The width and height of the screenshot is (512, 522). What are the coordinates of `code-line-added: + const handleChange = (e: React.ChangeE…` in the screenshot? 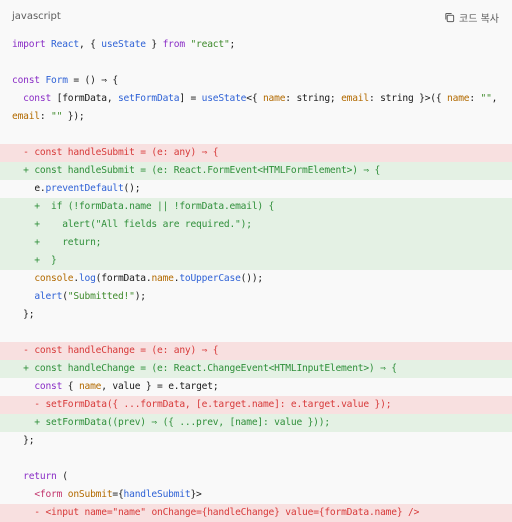 It's located at (256, 369).